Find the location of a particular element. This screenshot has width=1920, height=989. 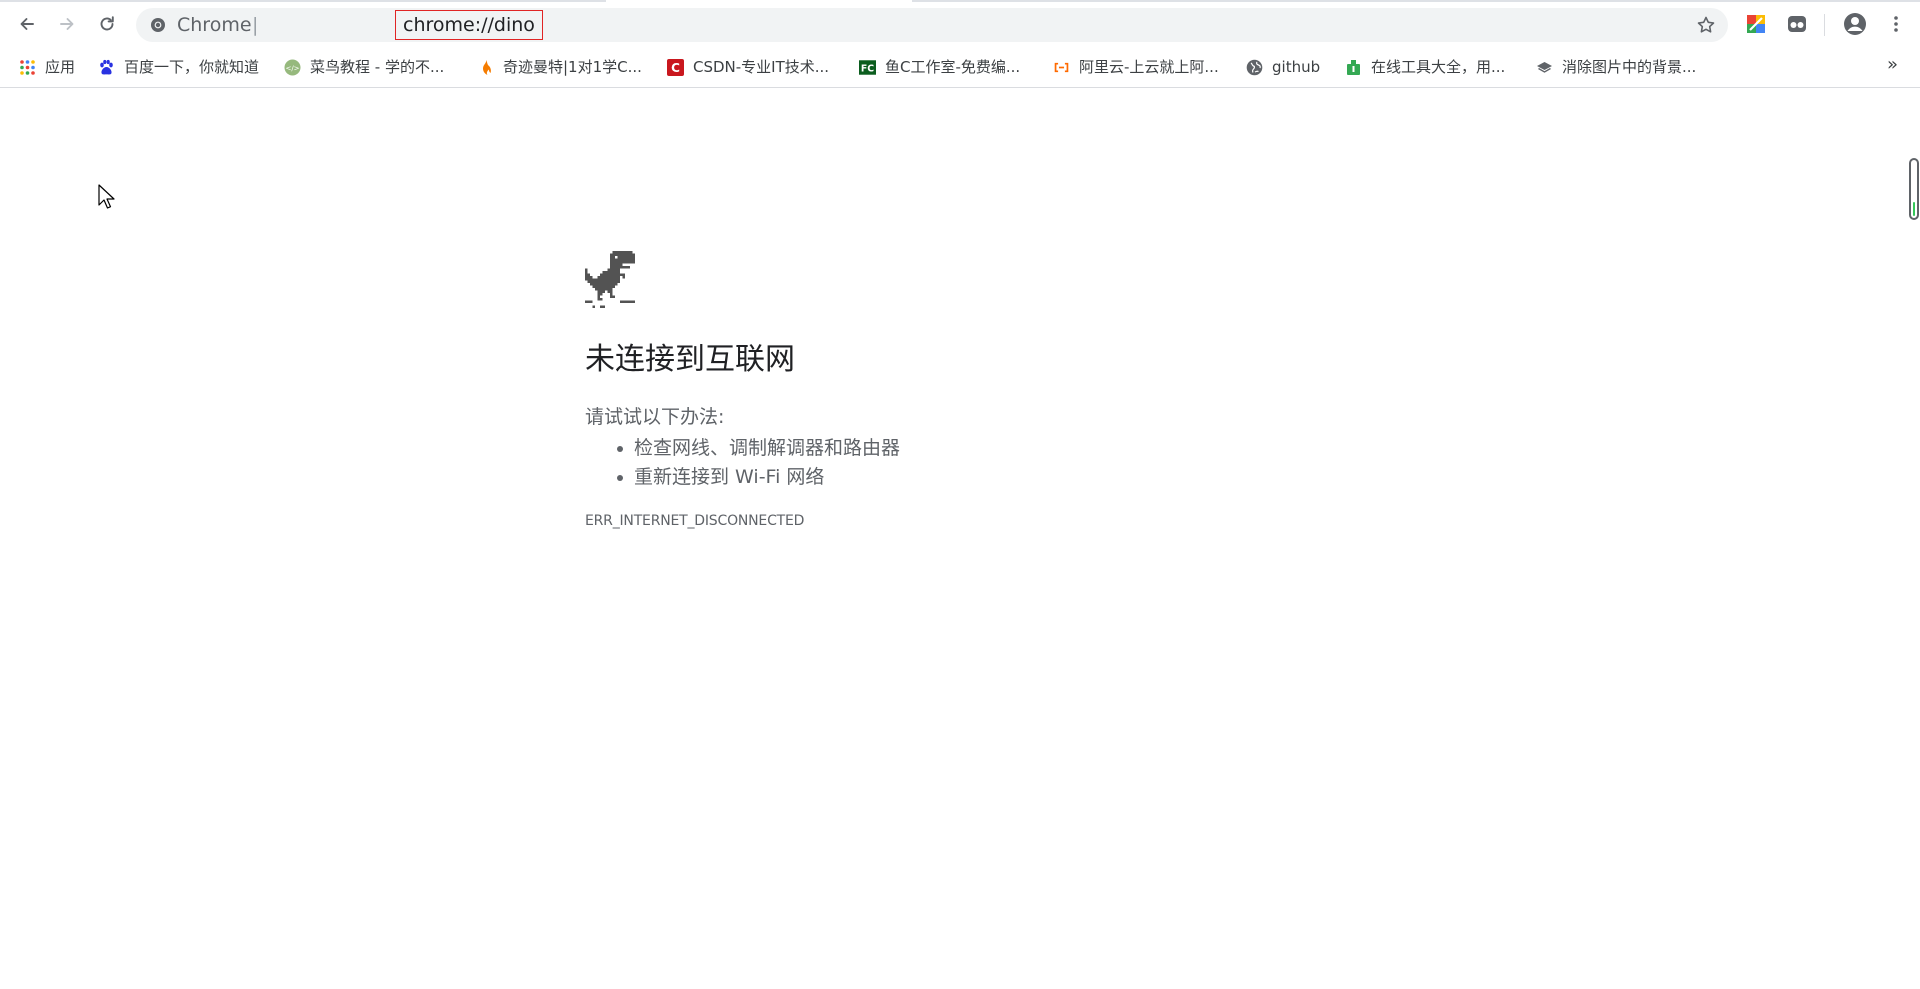

bookmark-label: 应用 is located at coordinates (60, 67).